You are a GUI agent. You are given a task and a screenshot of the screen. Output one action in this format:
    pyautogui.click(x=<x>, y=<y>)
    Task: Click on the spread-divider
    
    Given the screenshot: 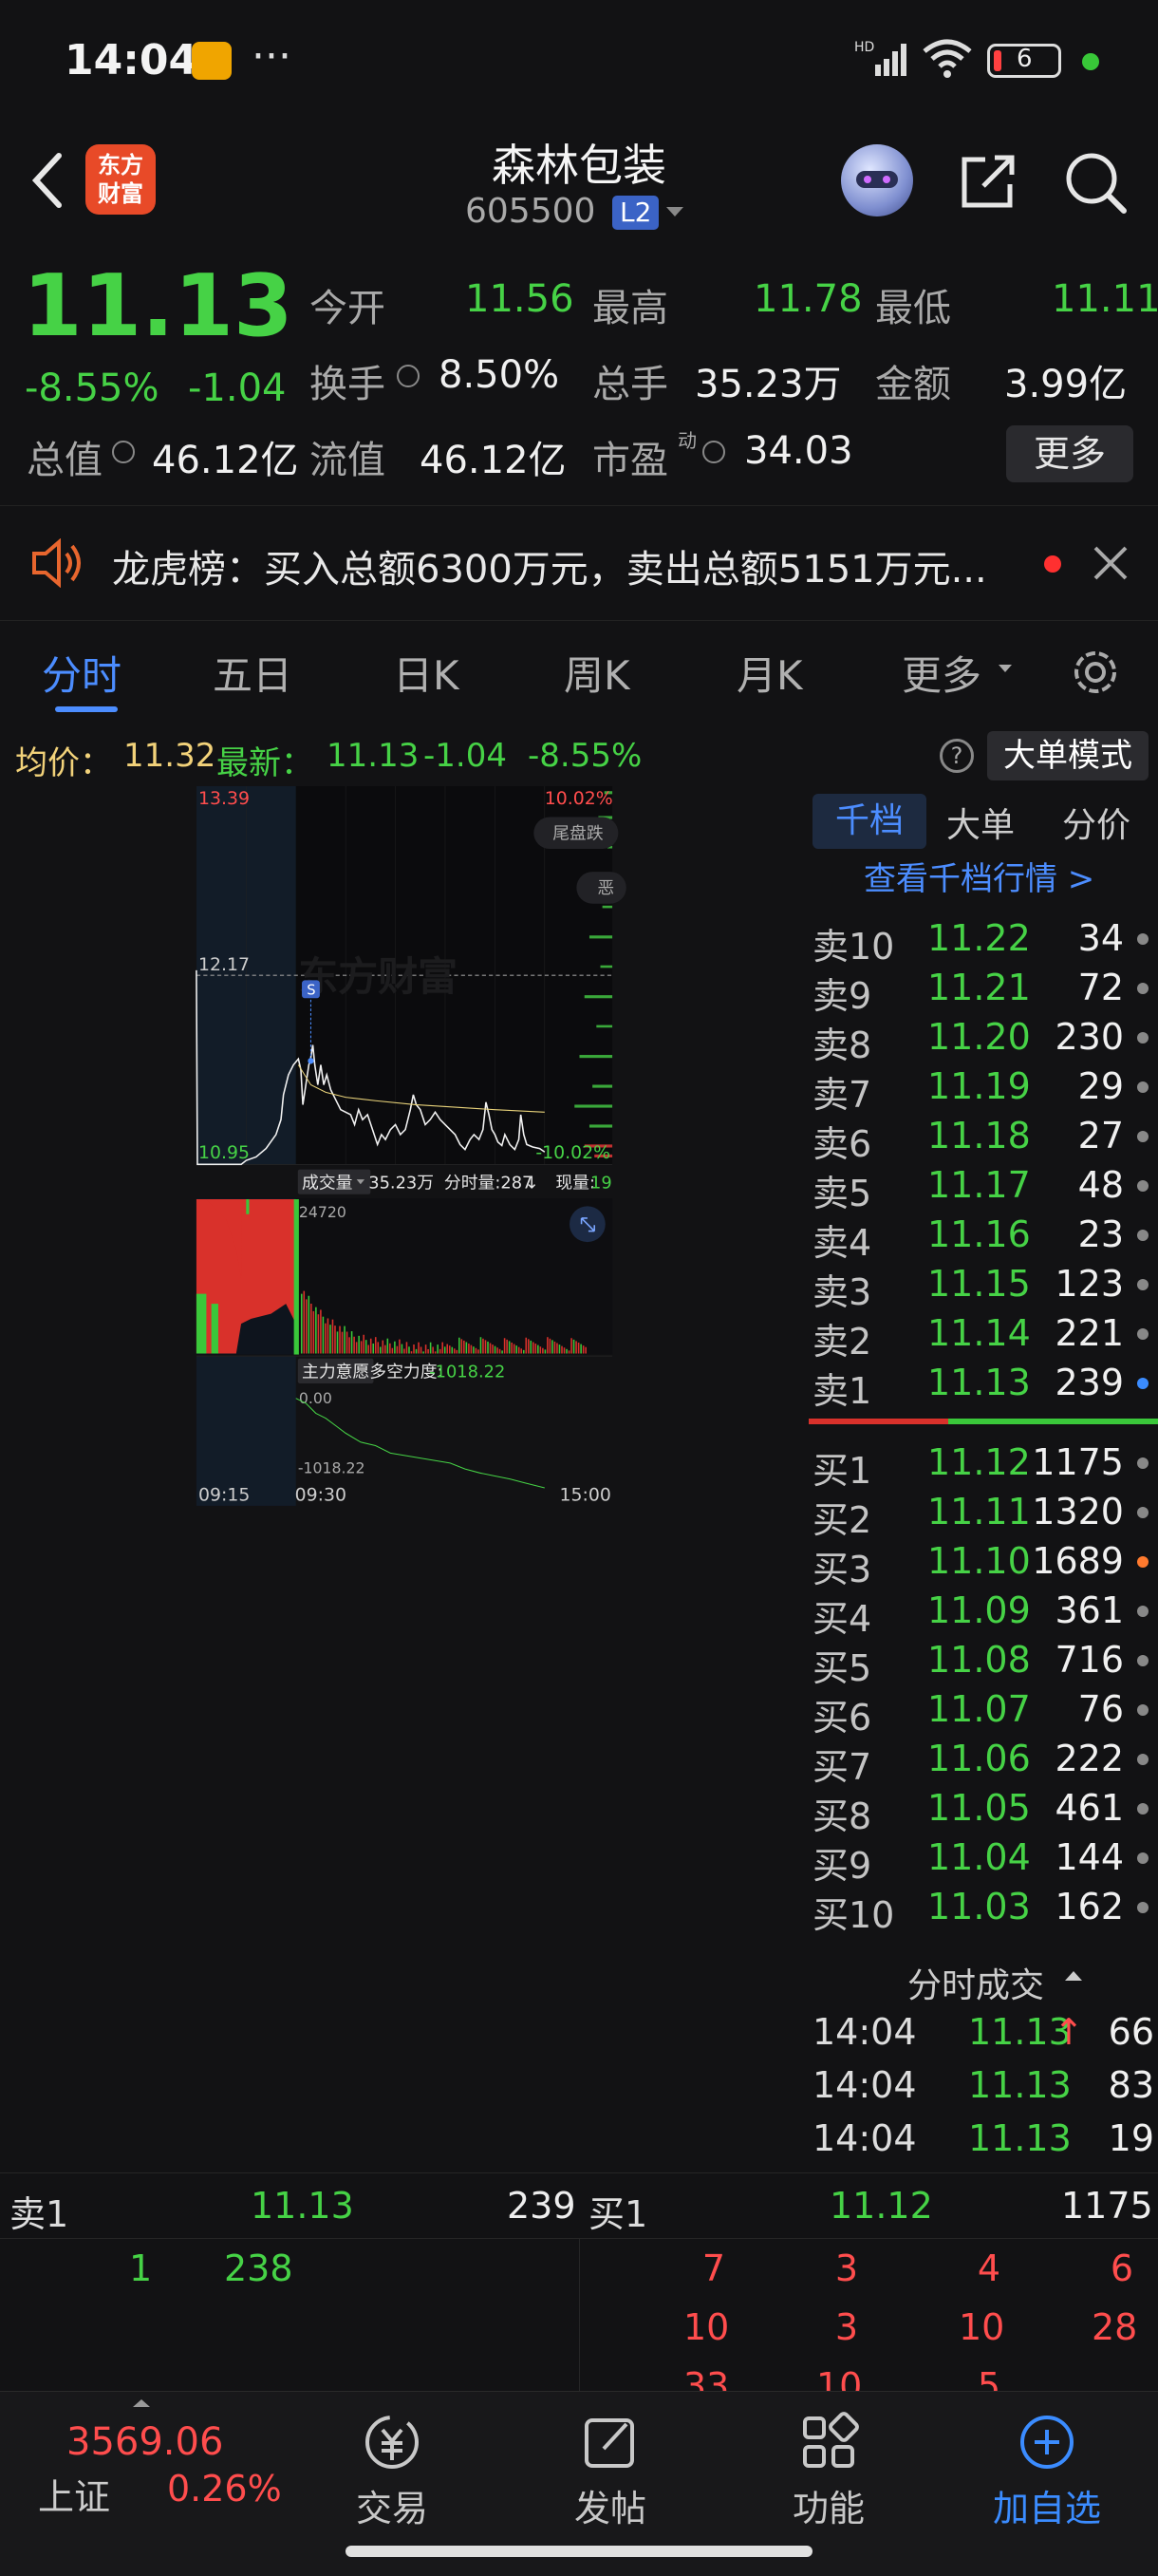 What is the action you would take?
    pyautogui.click(x=983, y=1421)
    